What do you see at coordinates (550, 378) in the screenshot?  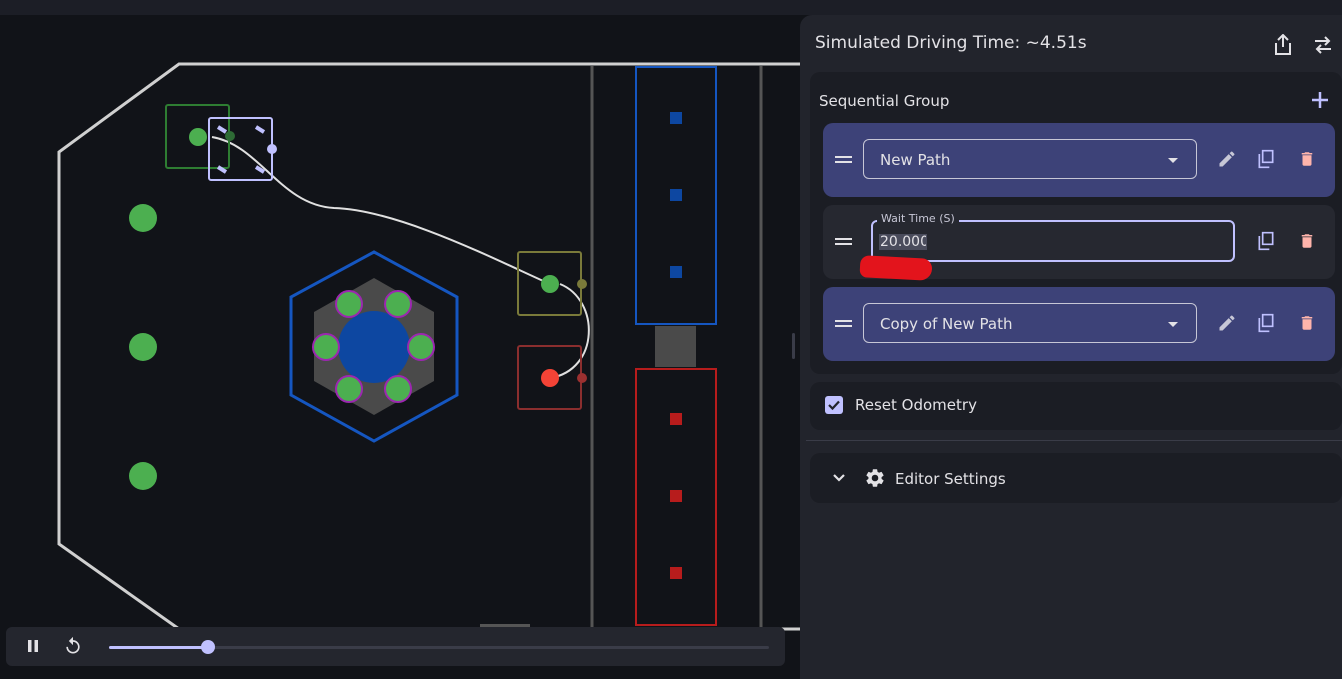 I see `end-waypoint` at bounding box center [550, 378].